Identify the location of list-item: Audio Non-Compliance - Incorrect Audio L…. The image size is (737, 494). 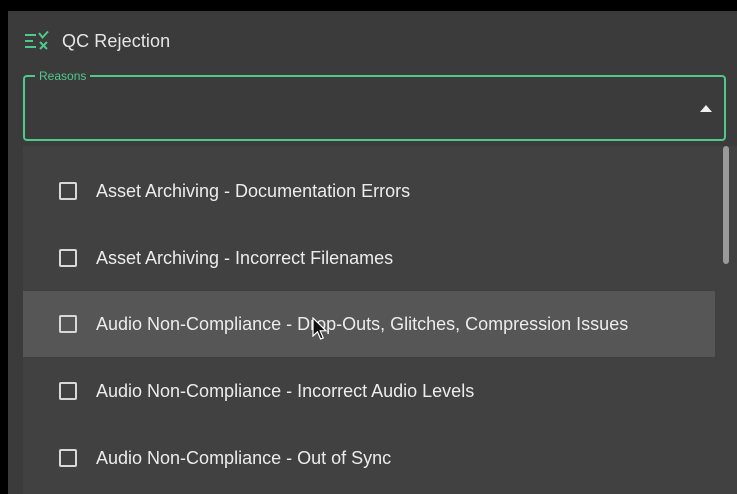
(369, 391).